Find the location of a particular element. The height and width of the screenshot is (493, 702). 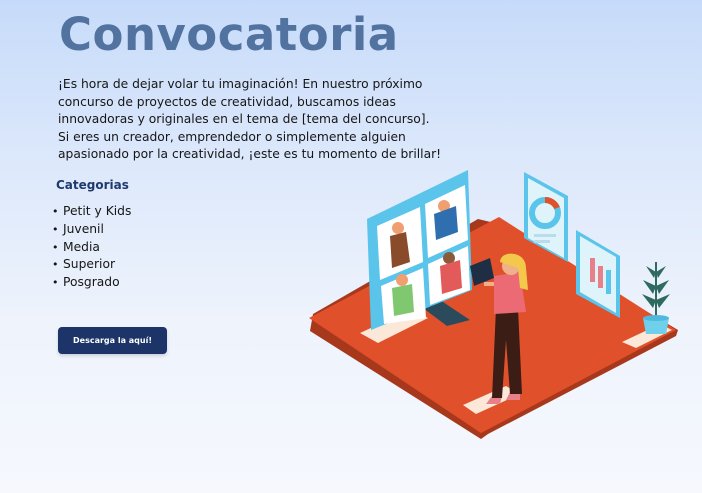

page-title: Convocatoria is located at coordinates (229, 34).